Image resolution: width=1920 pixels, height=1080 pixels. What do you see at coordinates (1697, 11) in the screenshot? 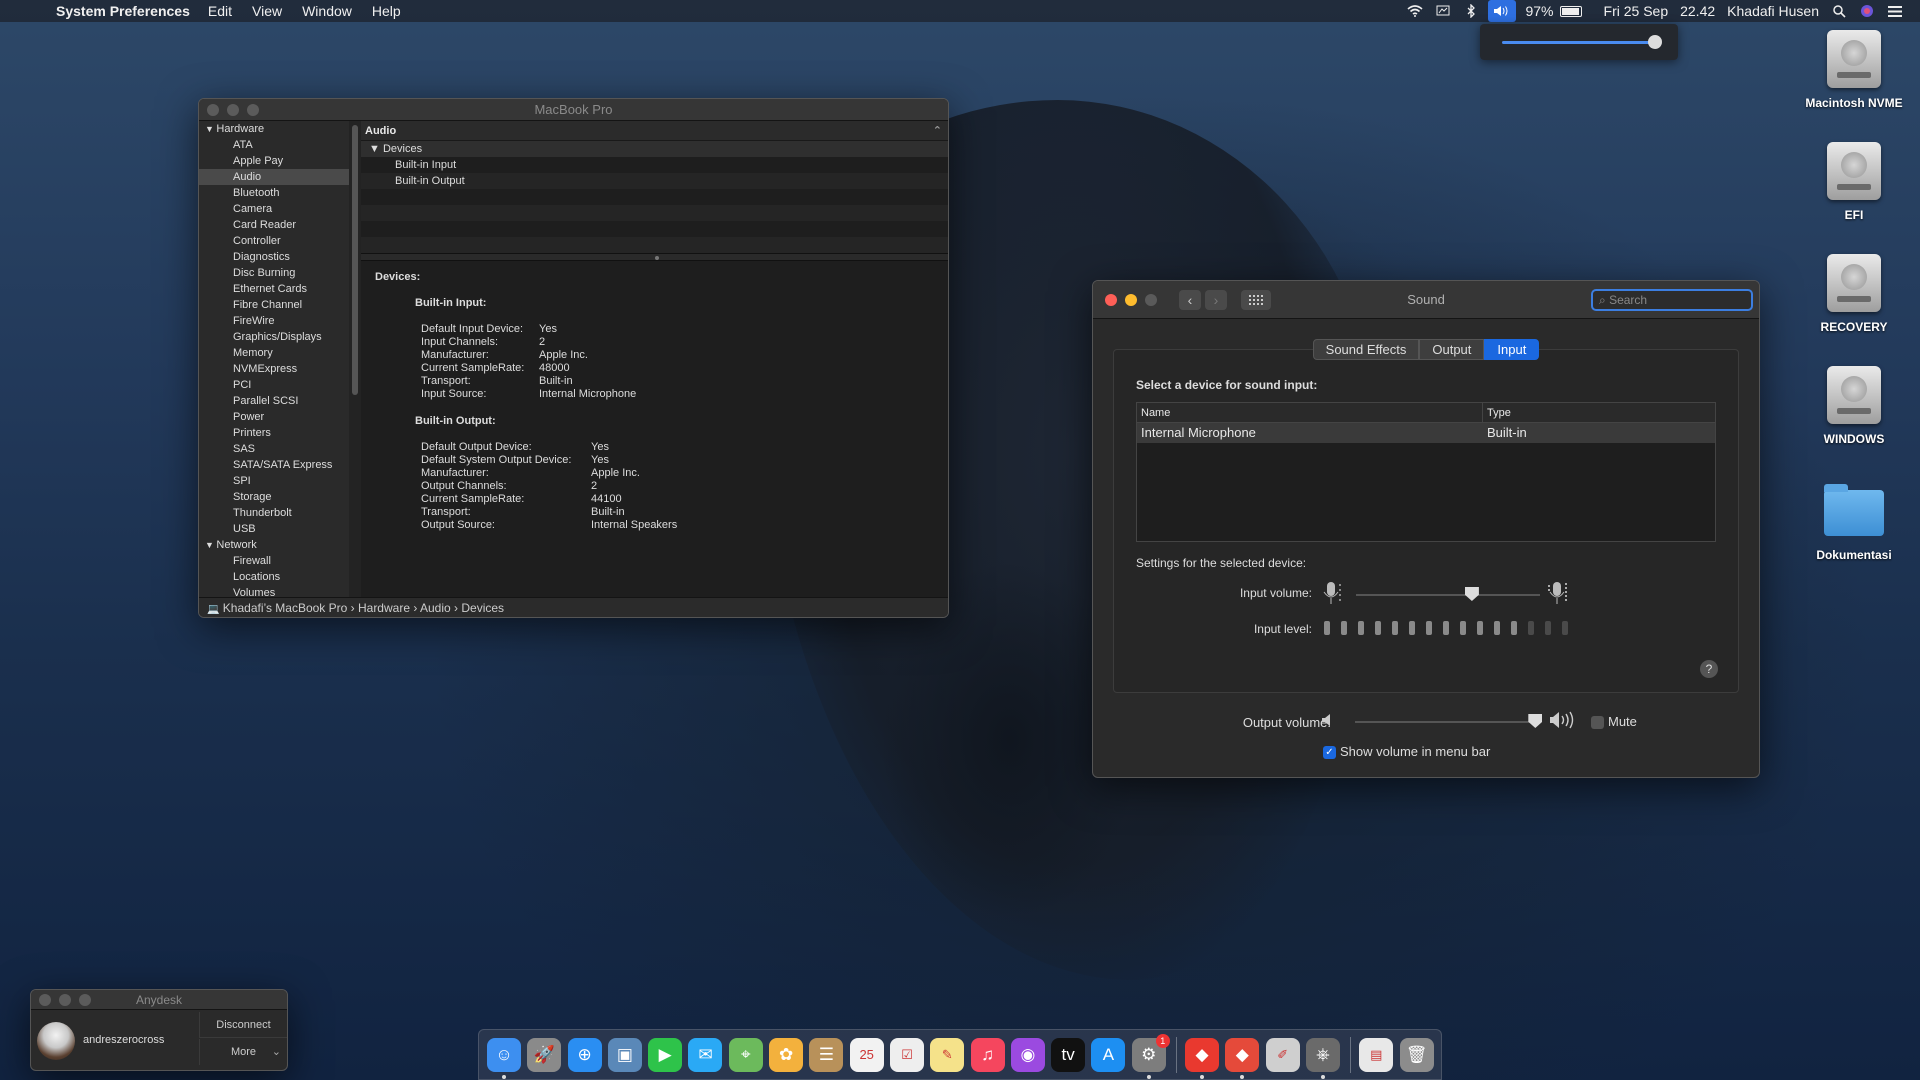
I see `menu-time: 22.42` at bounding box center [1697, 11].